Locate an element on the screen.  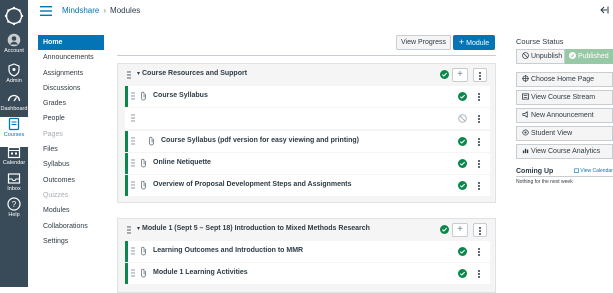
module-header: ▾ Course Resources and Support + is located at coordinates (306, 75).